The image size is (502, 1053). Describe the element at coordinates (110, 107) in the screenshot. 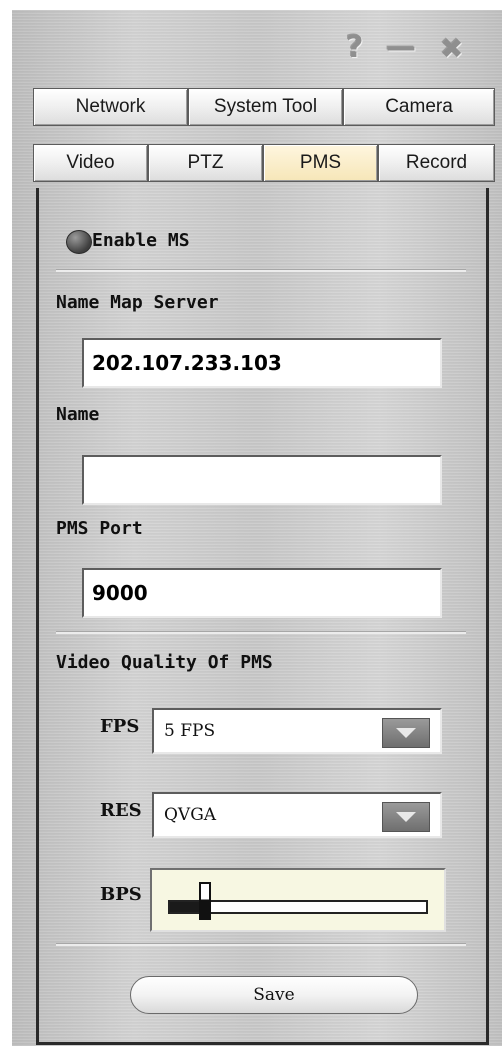

I see `tab-network: Network` at that location.